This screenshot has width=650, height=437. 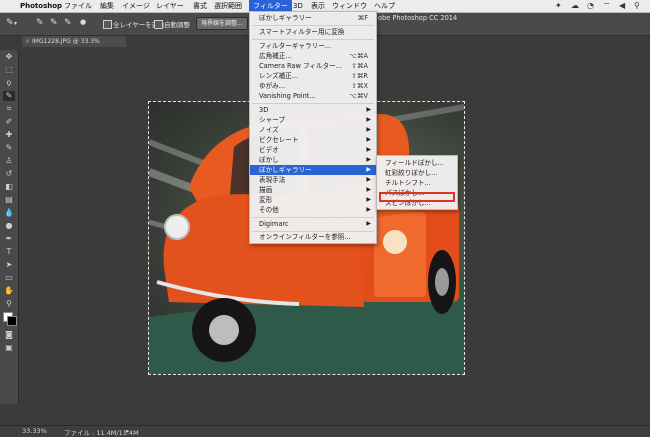 I want to click on zoom-tool-icon: ⚲, so click(x=9, y=304).